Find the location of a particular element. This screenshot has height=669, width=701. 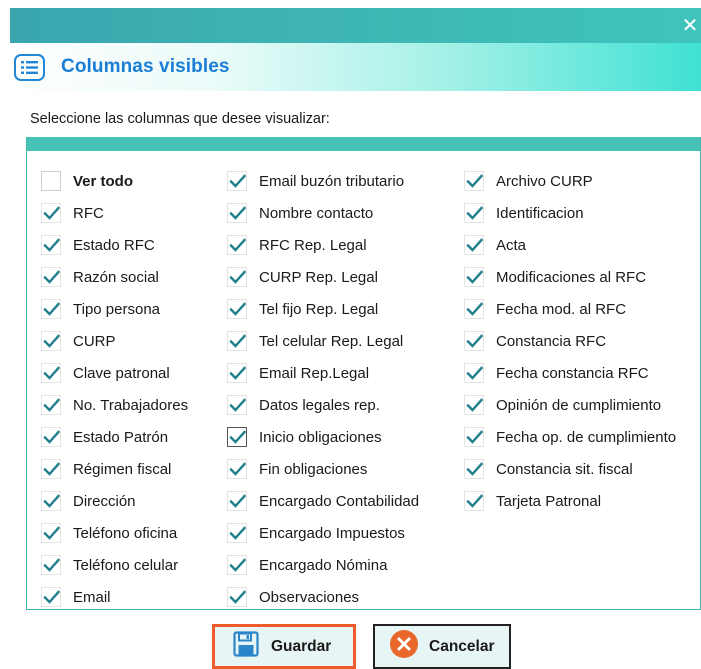

checkbox-item: Identificacion is located at coordinates (570, 213).